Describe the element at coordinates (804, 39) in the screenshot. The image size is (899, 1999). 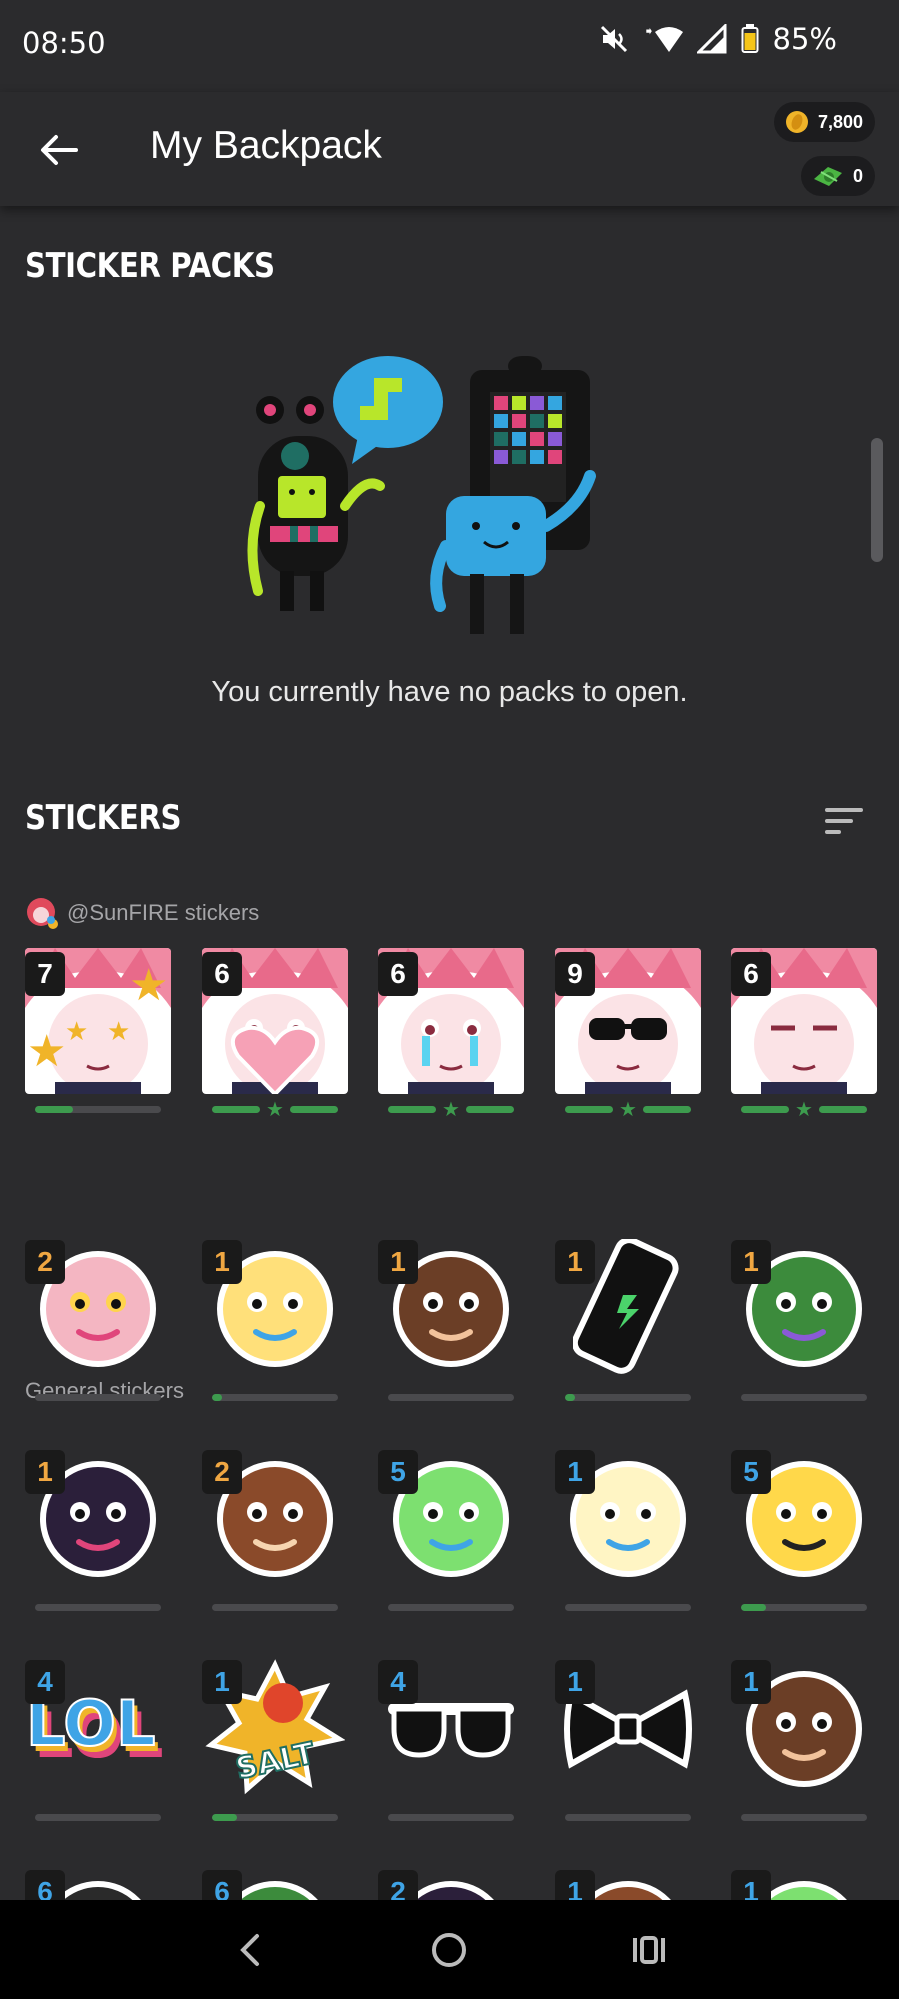
I see `battery-level: 85%` at that location.